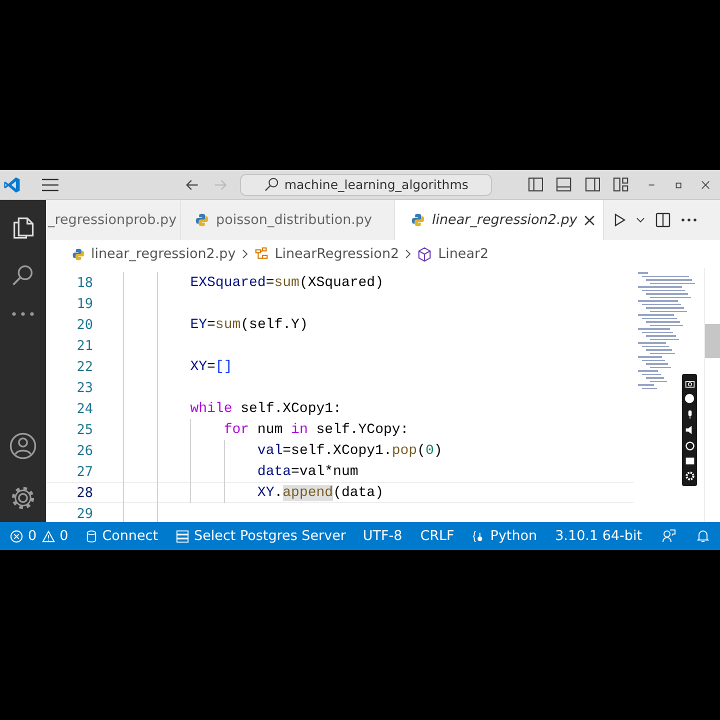 The image size is (720, 720). I want to click on layout-icon, so click(621, 184).